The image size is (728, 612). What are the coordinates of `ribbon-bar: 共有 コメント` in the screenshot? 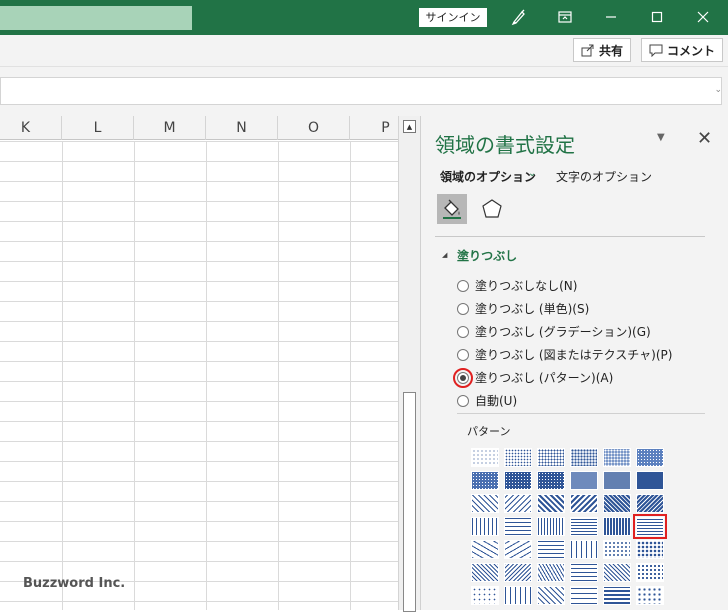 It's located at (364, 51).